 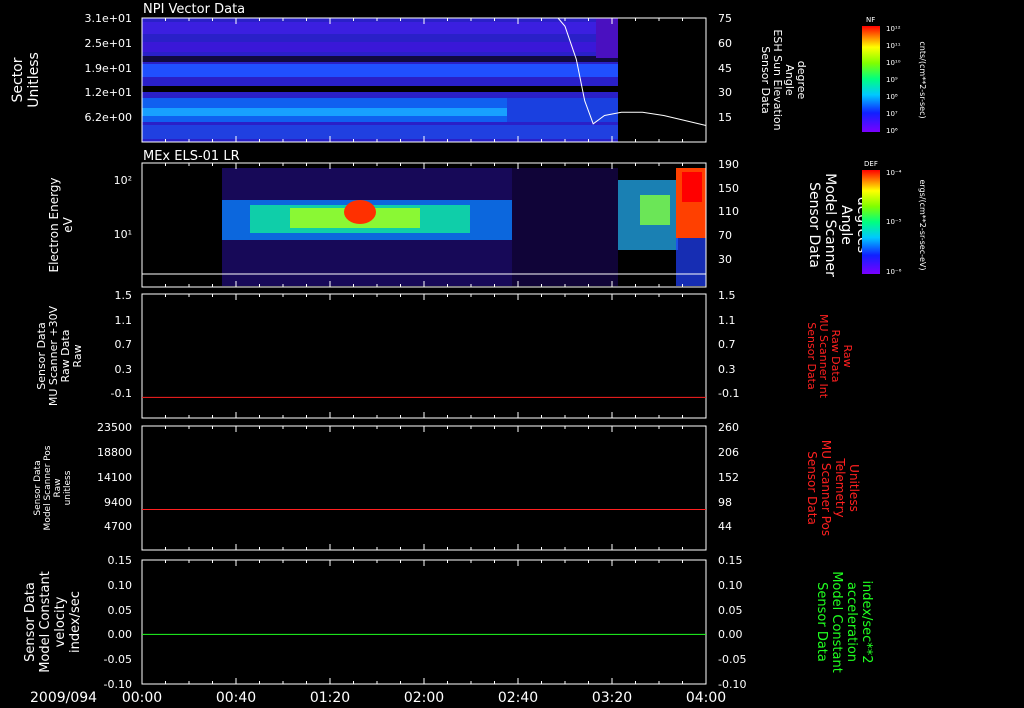 What do you see at coordinates (728, 164) in the screenshot?
I see `right-tick: 190` at bounding box center [728, 164].